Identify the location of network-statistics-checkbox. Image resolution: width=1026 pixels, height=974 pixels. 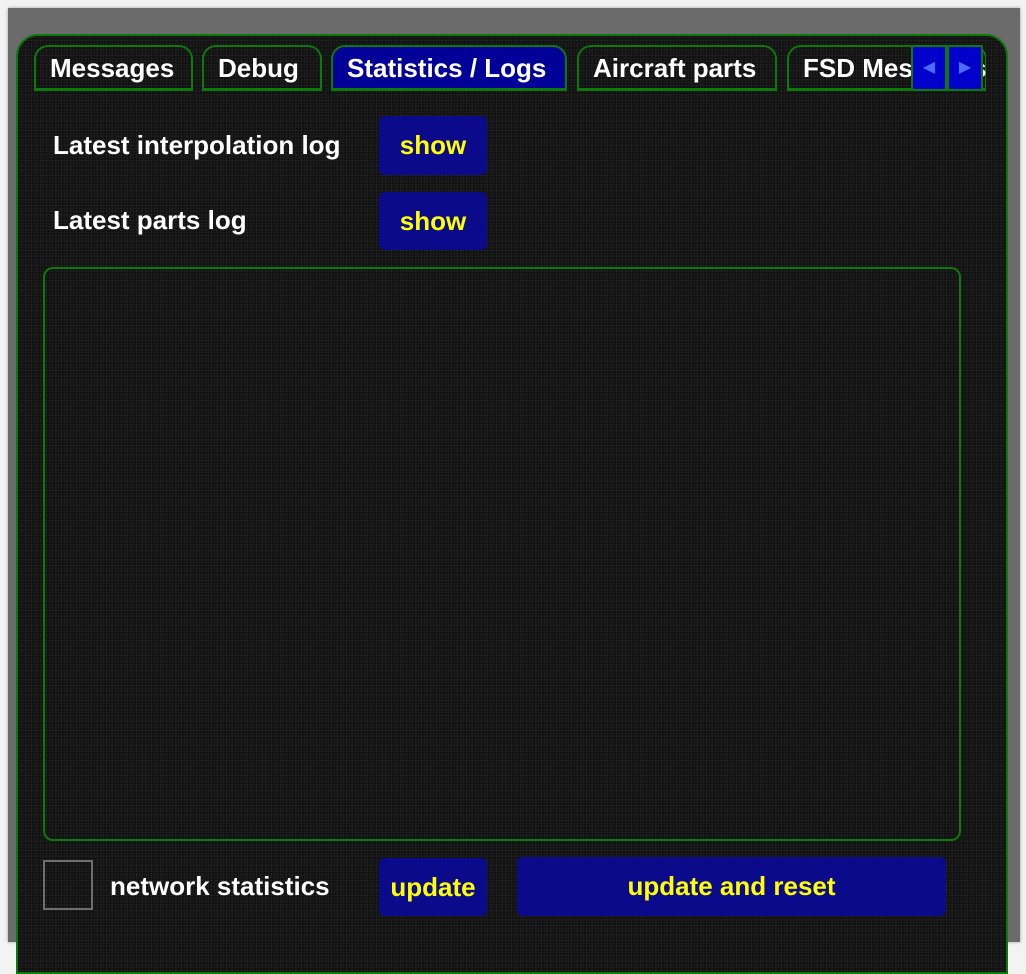
(68, 885).